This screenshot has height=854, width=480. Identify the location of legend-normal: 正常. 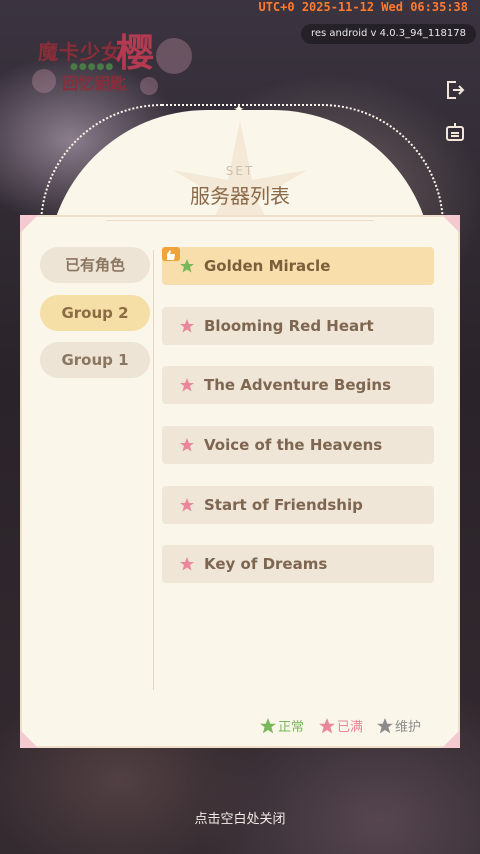
(282, 725).